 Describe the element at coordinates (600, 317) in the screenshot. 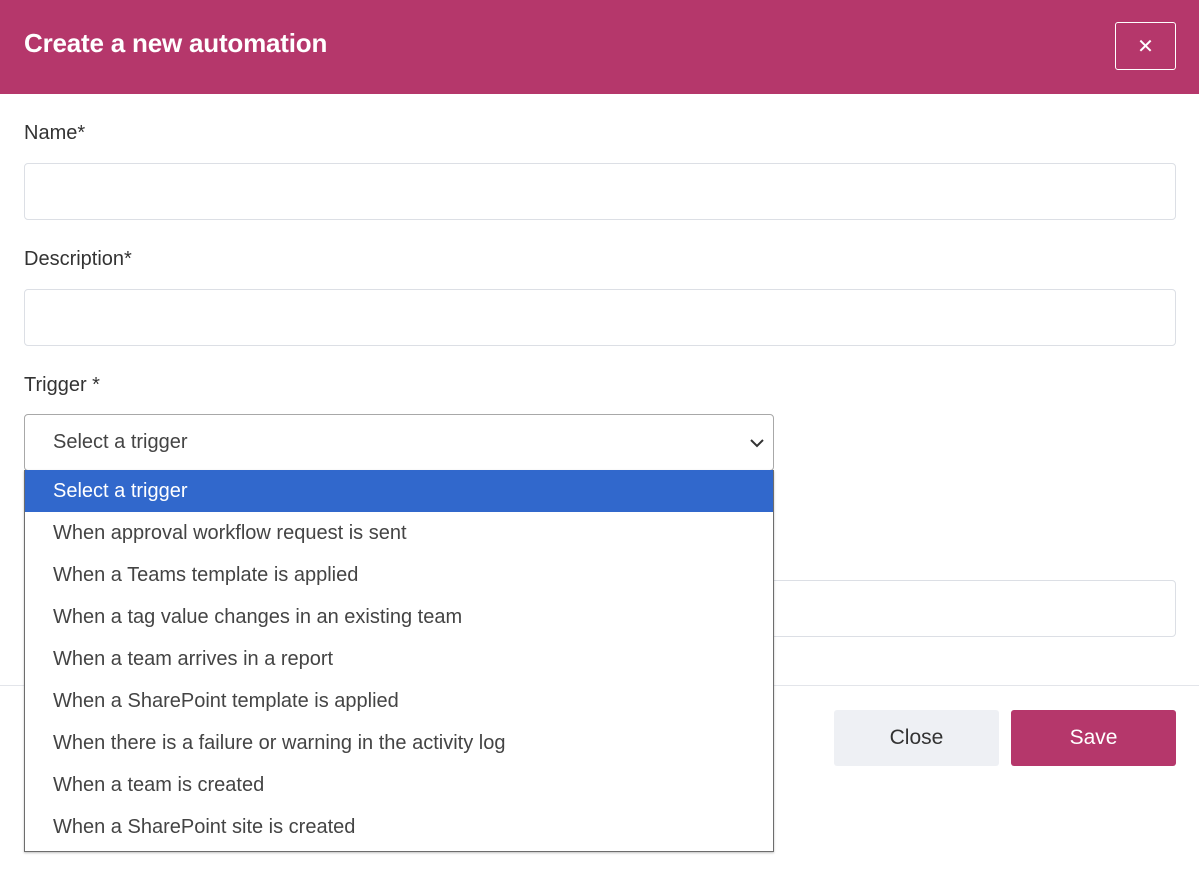

I see `description-input` at that location.